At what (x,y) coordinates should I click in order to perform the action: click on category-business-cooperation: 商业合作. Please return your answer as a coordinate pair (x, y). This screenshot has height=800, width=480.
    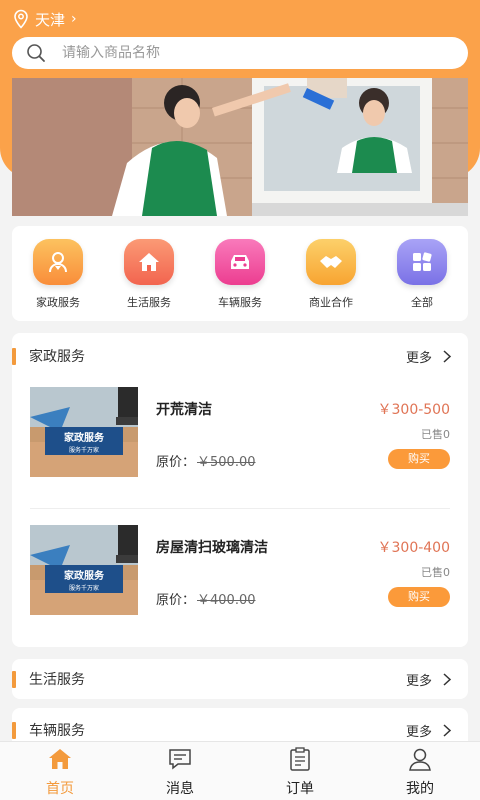
    Looking at the image, I should click on (331, 280).